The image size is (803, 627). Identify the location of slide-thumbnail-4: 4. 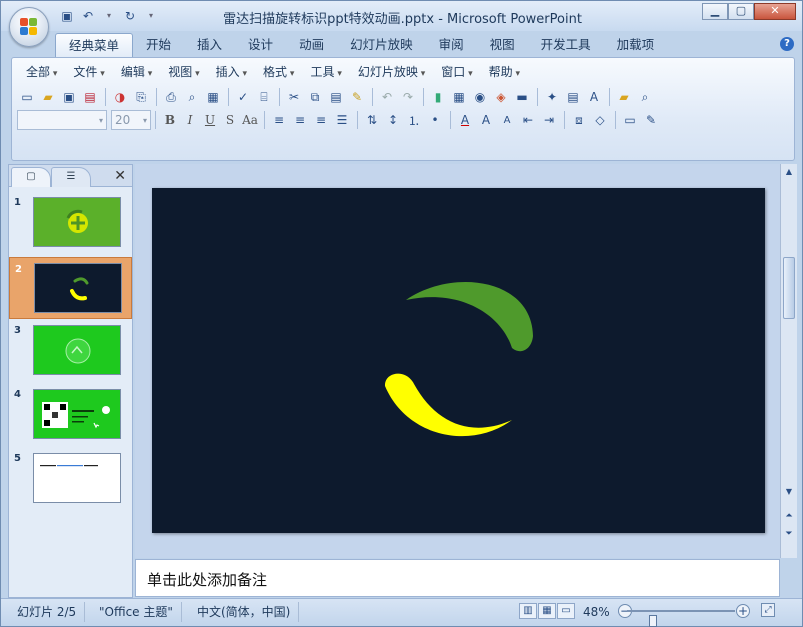
(70, 417).